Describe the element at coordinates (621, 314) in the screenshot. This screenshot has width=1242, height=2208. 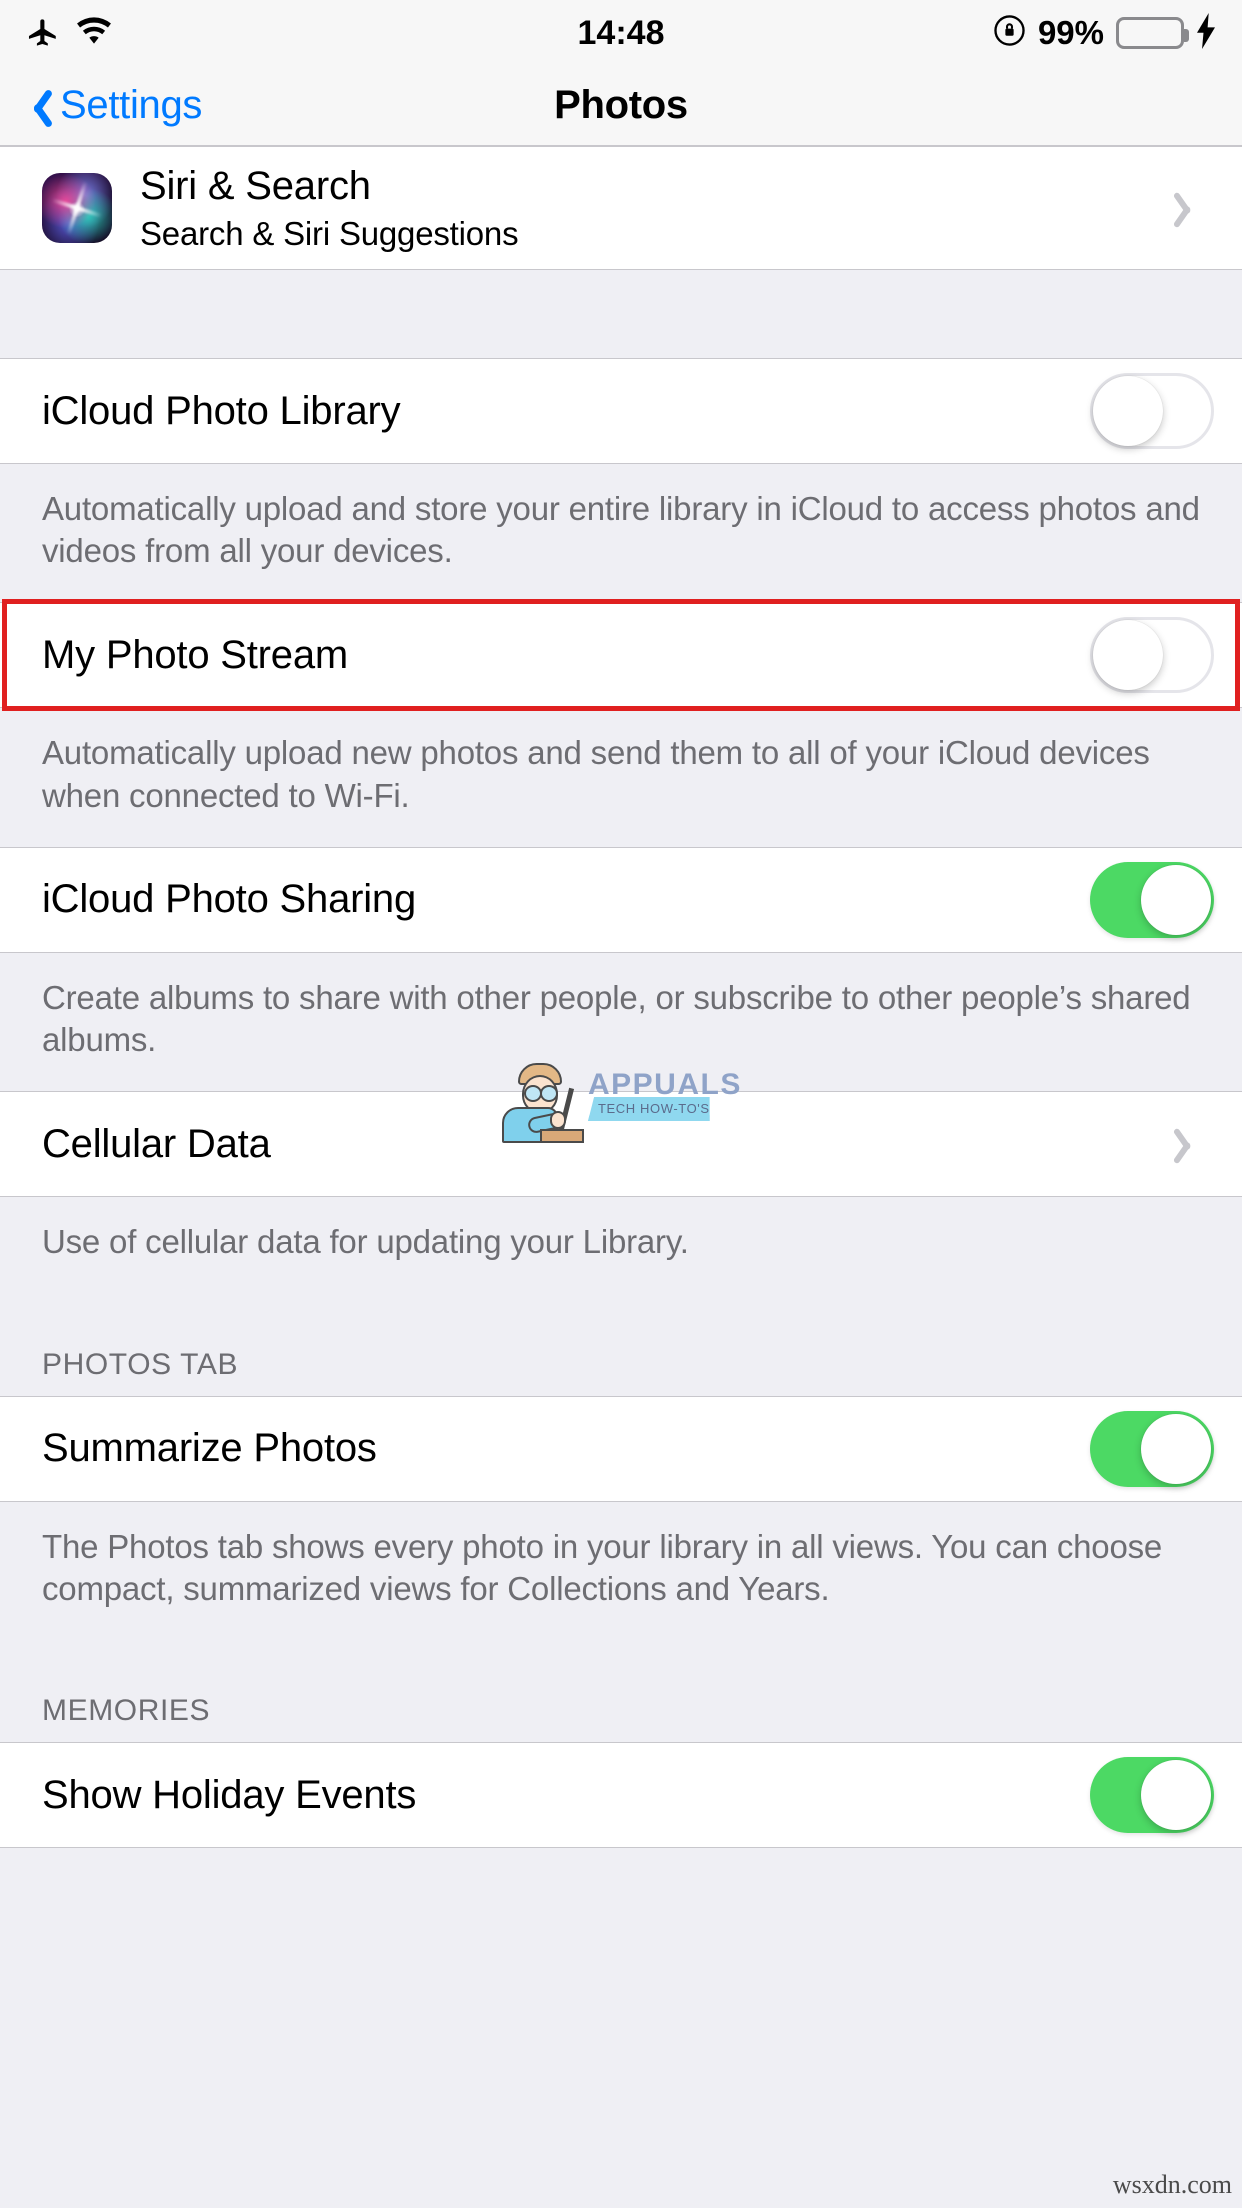
I see `section-gap` at that location.